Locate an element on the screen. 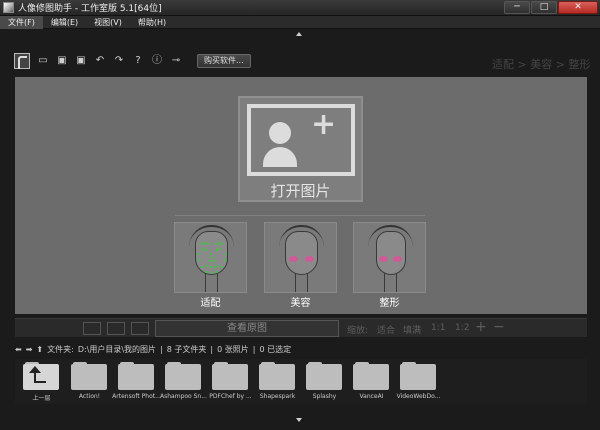 The image size is (600, 430). face-fit-label: 适配 is located at coordinates (210, 303).